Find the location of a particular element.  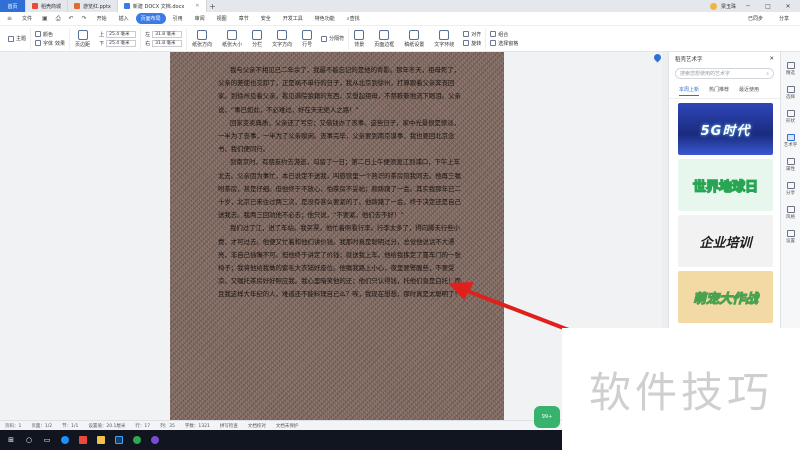

rt-label: 风格 is located at coordinates (790, 217).